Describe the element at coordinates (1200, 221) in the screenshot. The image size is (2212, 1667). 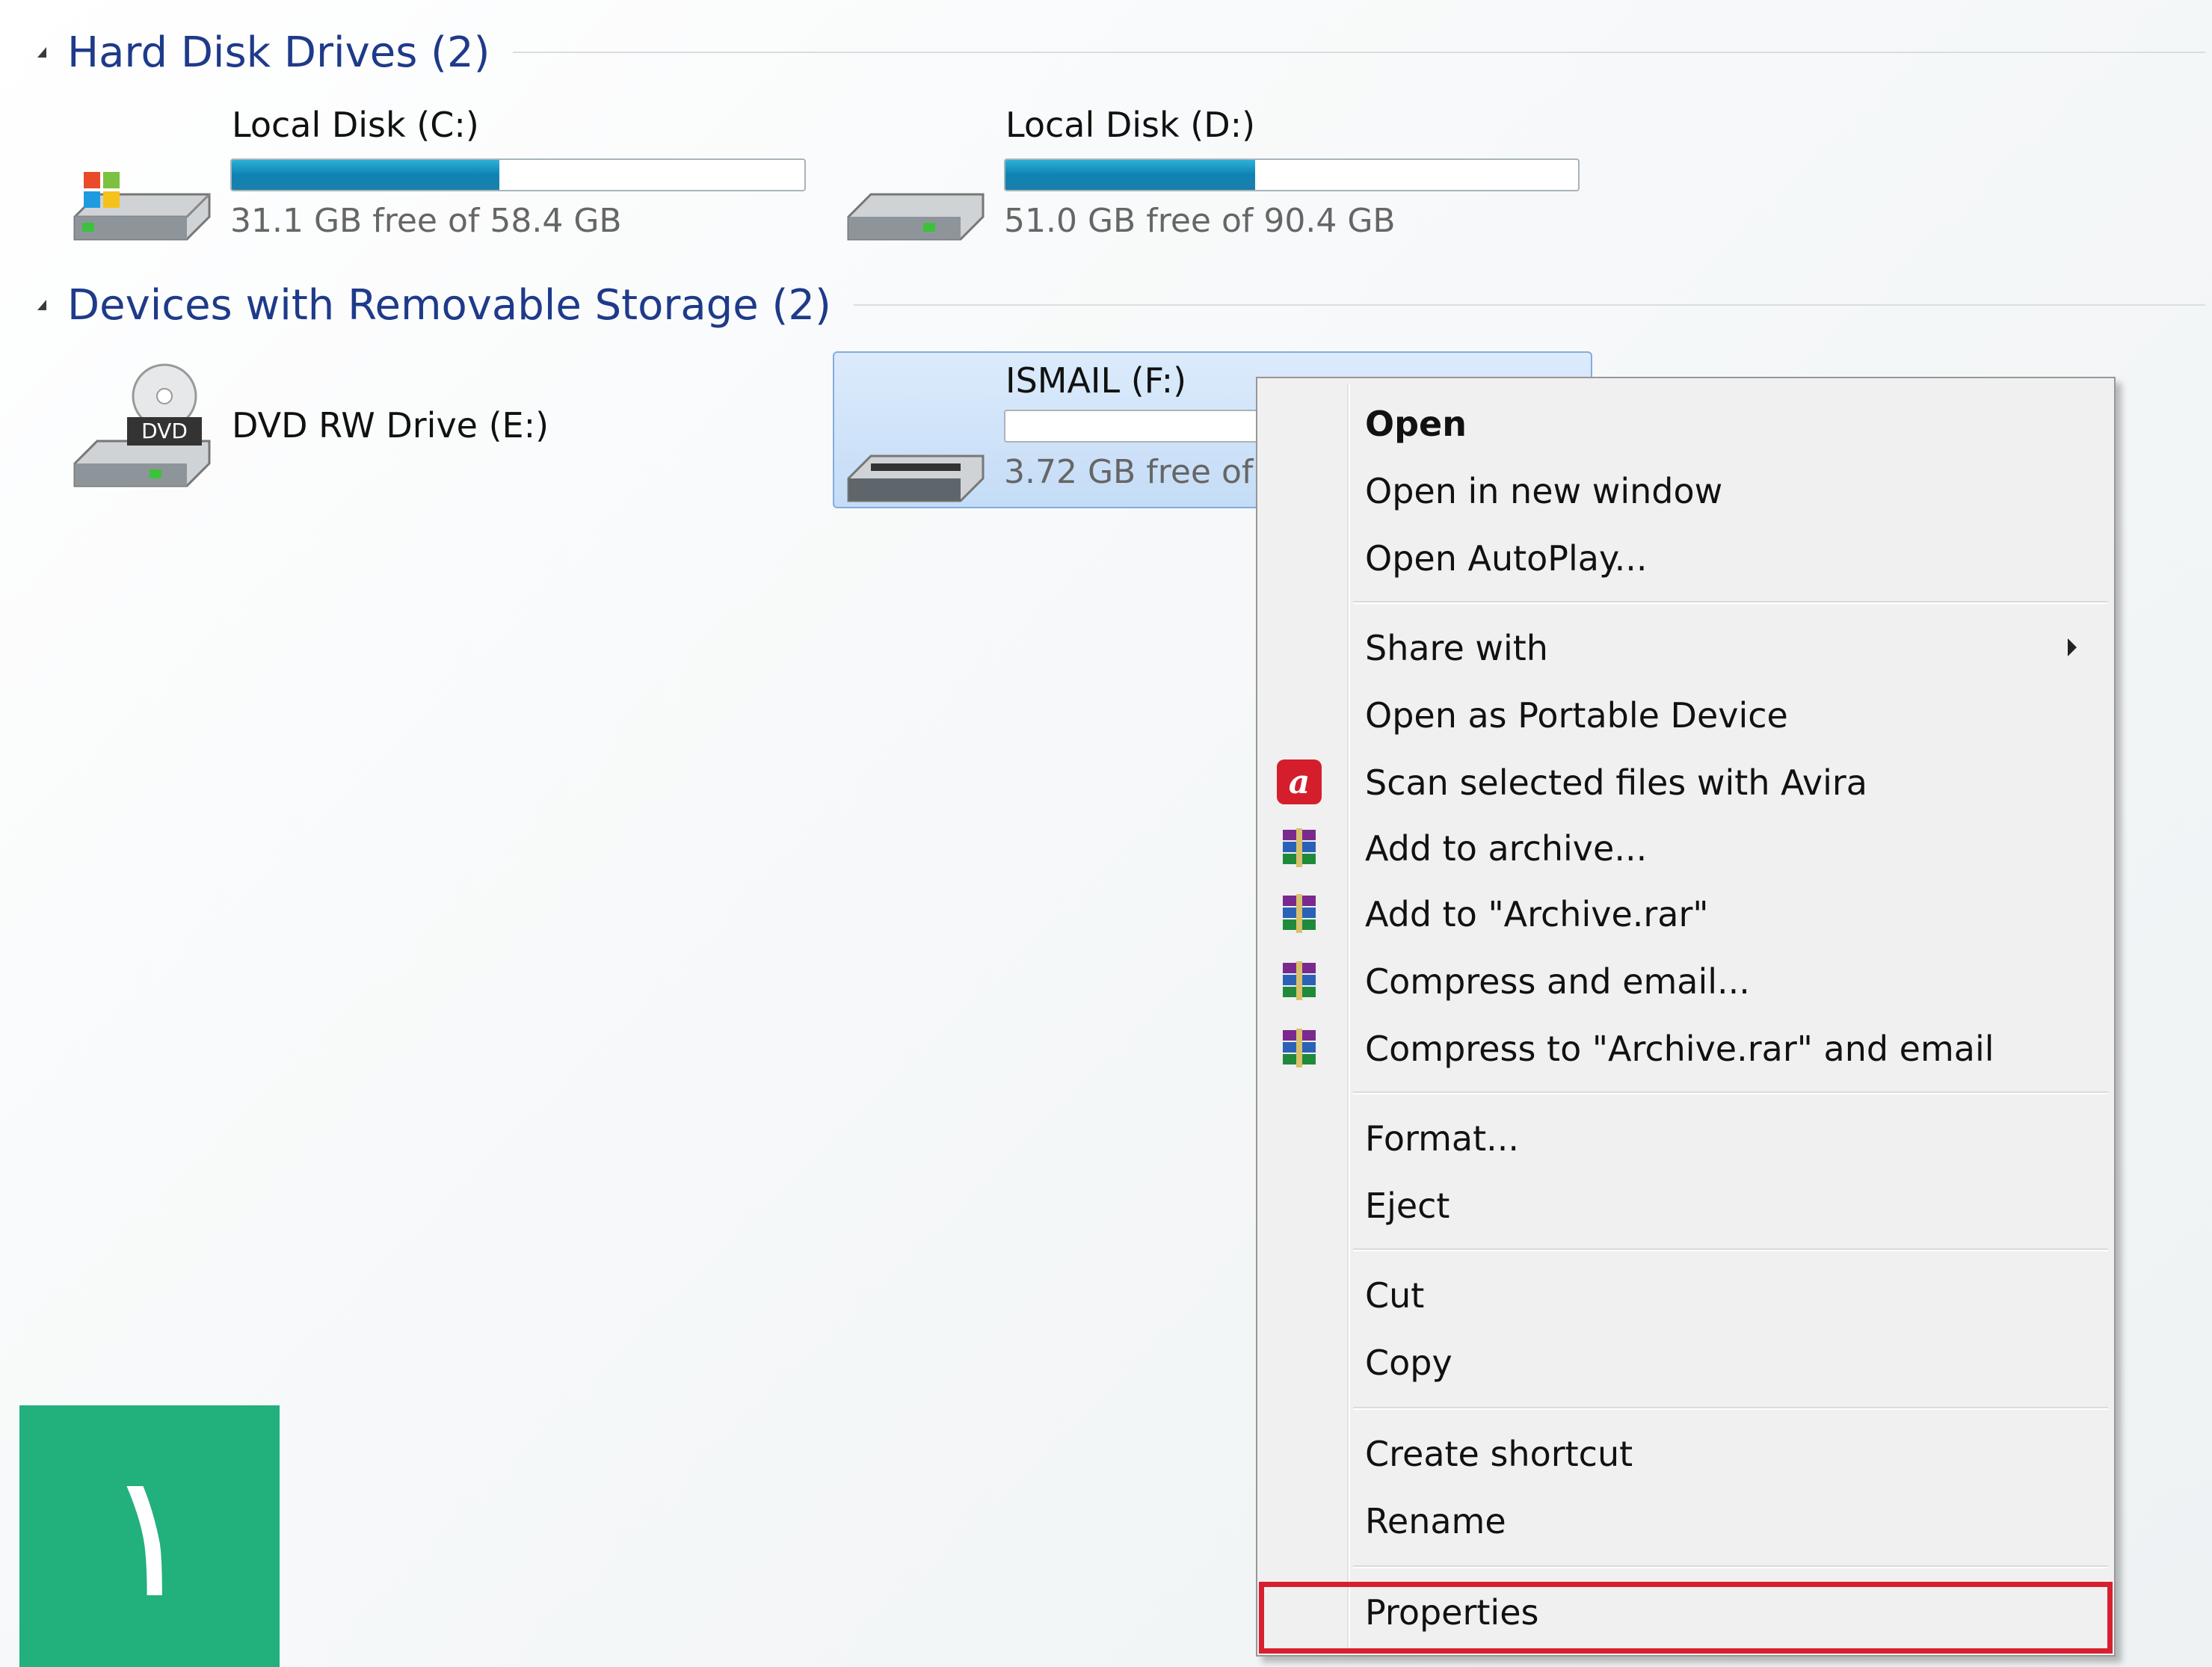
I see `drive-free-space: 51.0 GB free of 90.4 GB` at that location.